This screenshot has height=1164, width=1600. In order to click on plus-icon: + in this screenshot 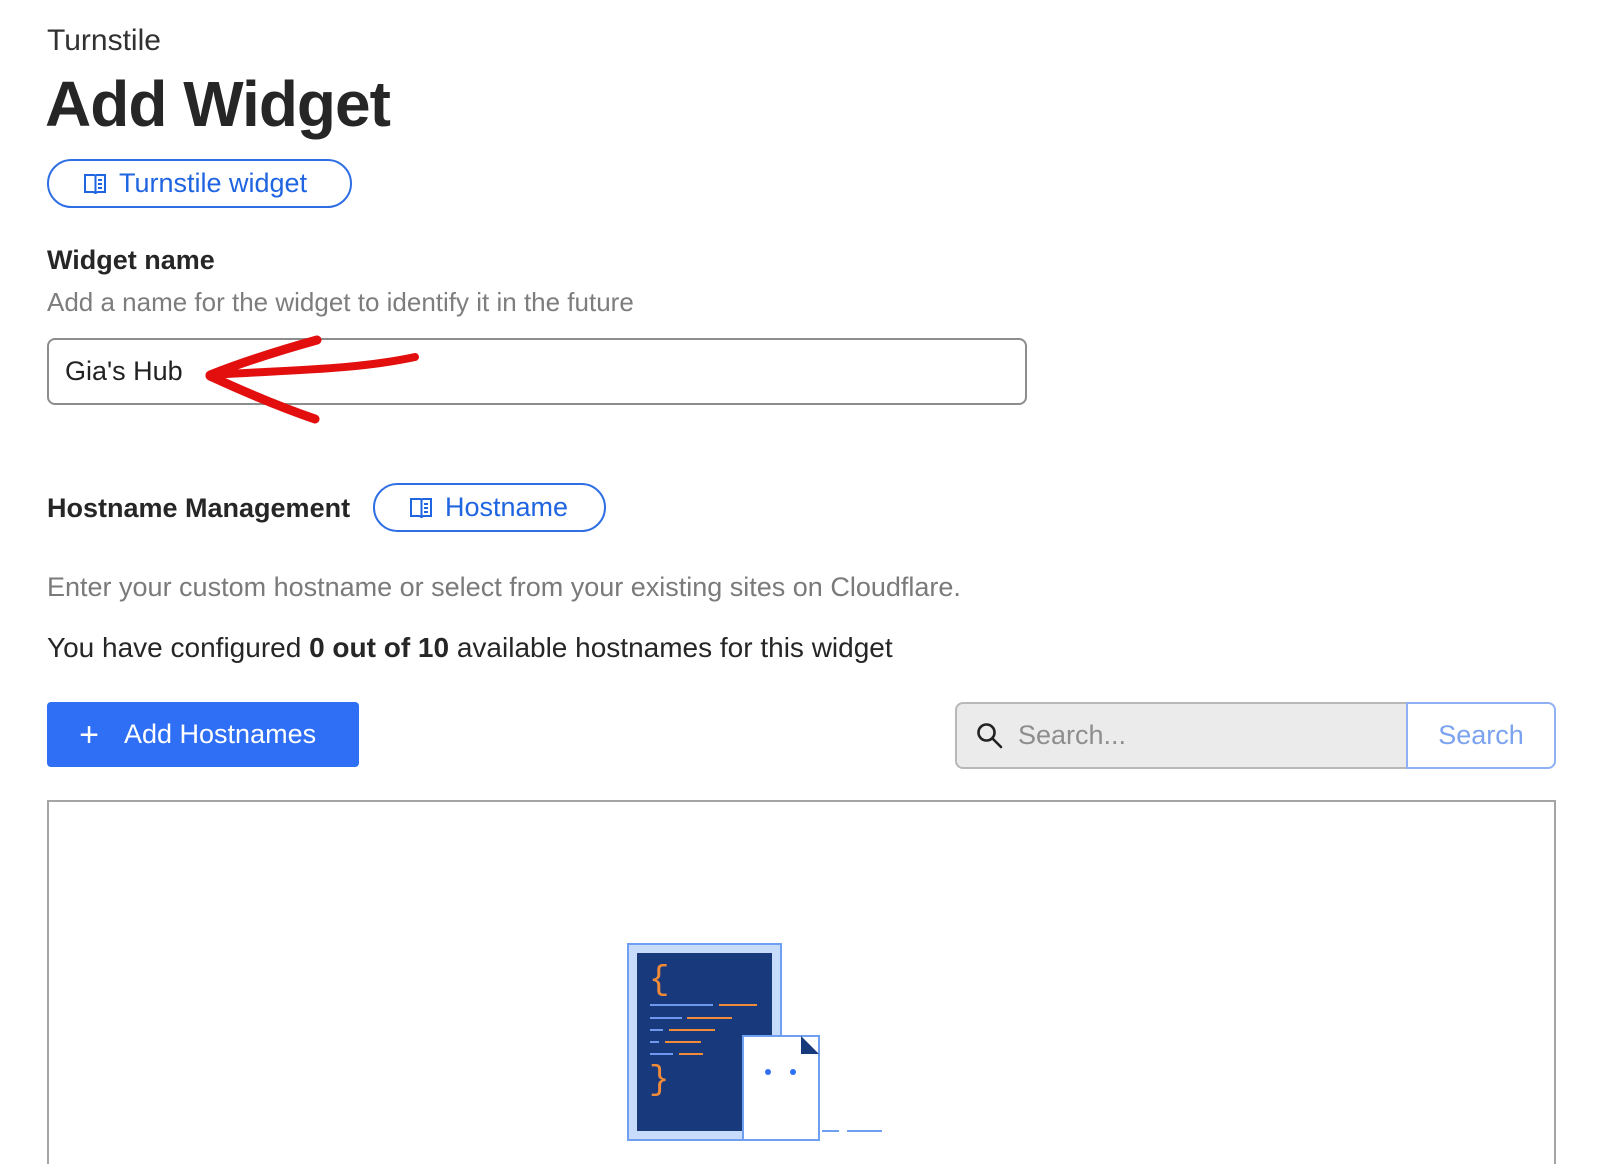, I will do `click(89, 734)`.